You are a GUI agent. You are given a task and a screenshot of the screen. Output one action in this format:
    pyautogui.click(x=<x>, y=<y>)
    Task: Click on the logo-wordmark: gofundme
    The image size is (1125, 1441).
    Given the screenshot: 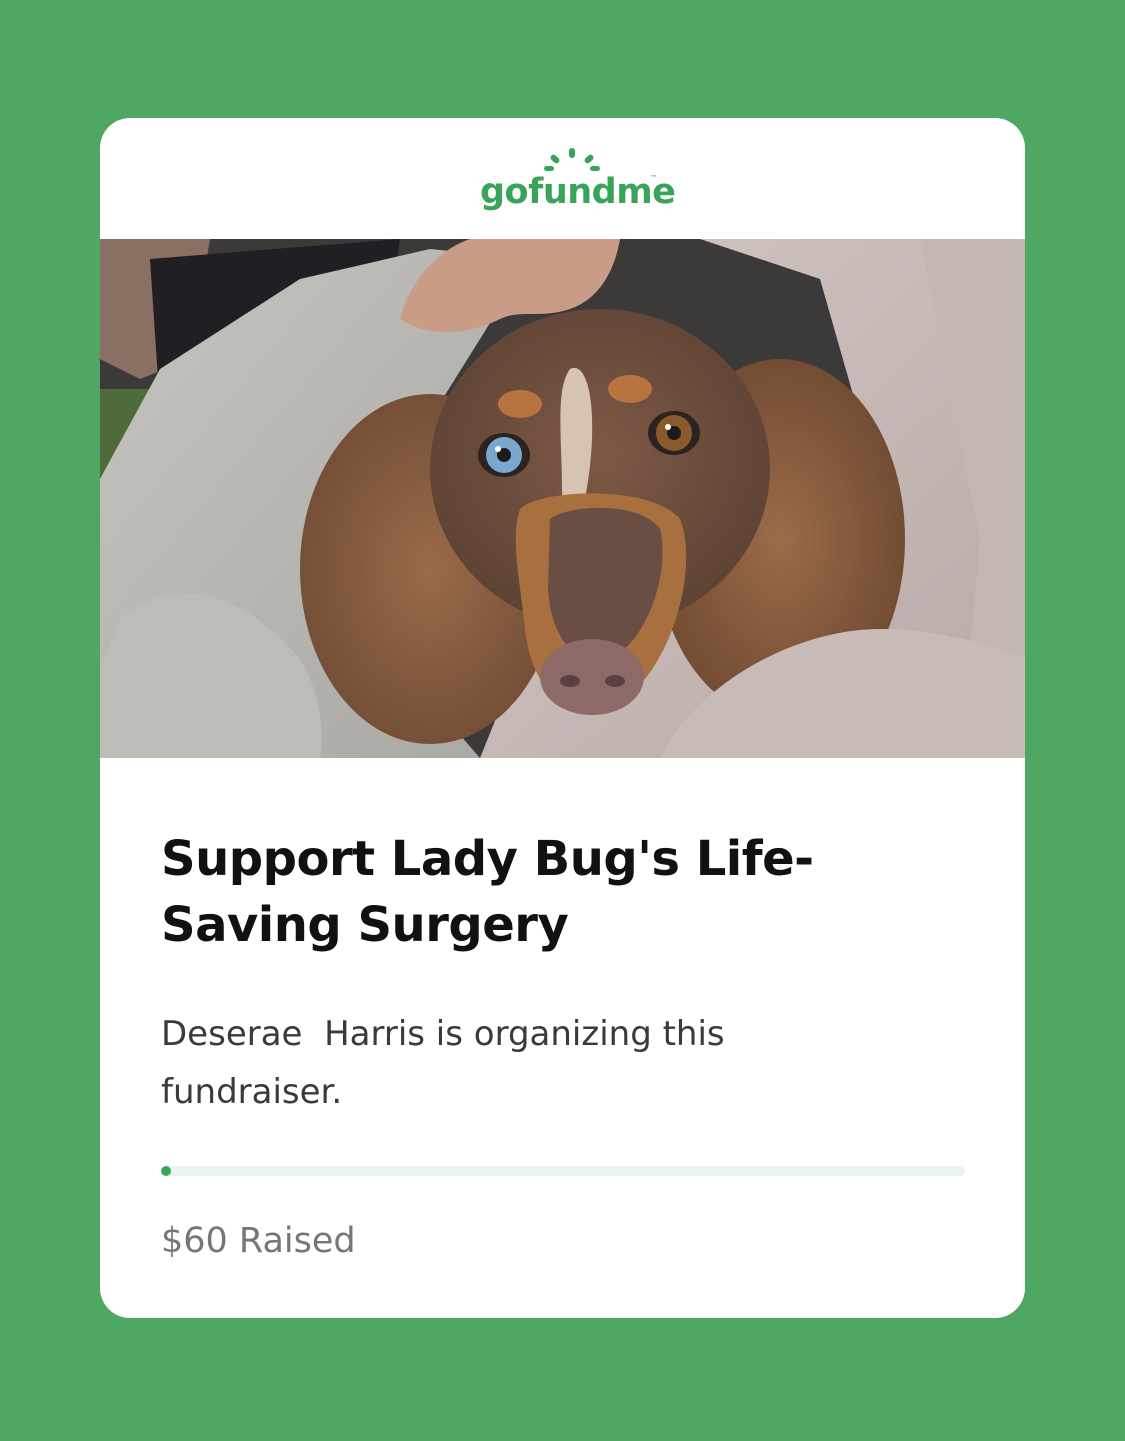 What is the action you would take?
    pyautogui.click(x=578, y=192)
    